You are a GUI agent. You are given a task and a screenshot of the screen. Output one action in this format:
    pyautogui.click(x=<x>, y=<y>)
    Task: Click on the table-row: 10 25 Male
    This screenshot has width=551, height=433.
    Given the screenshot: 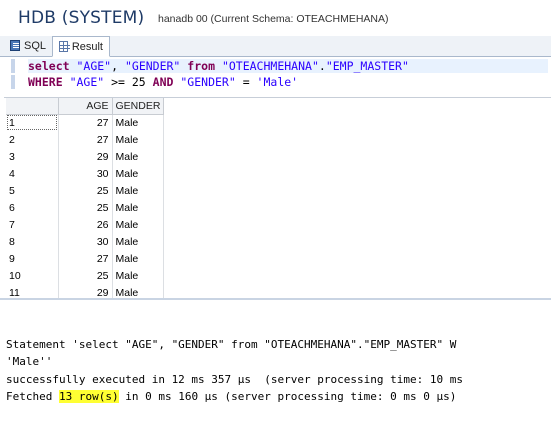 What is the action you would take?
    pyautogui.click(x=85, y=275)
    